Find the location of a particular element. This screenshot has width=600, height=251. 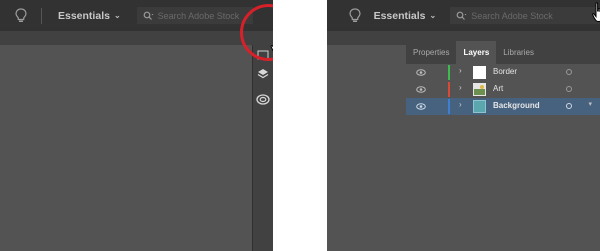

layers-icon is located at coordinates (263, 74).